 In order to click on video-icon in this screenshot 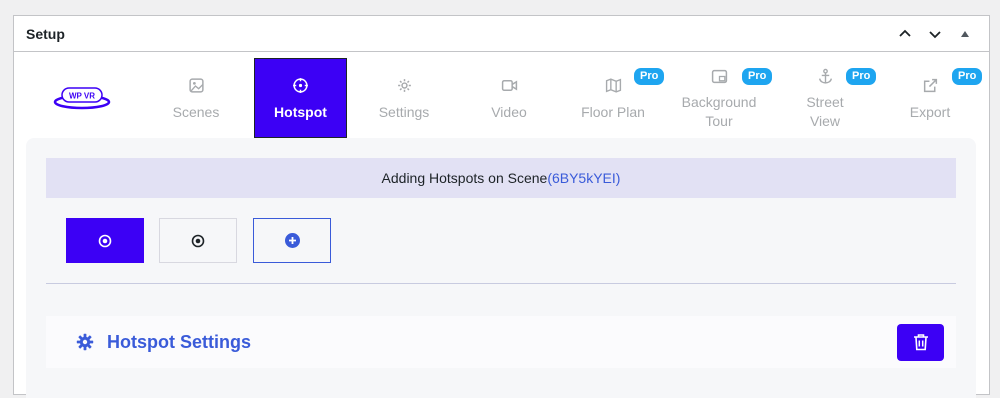, I will do `click(509, 86)`.